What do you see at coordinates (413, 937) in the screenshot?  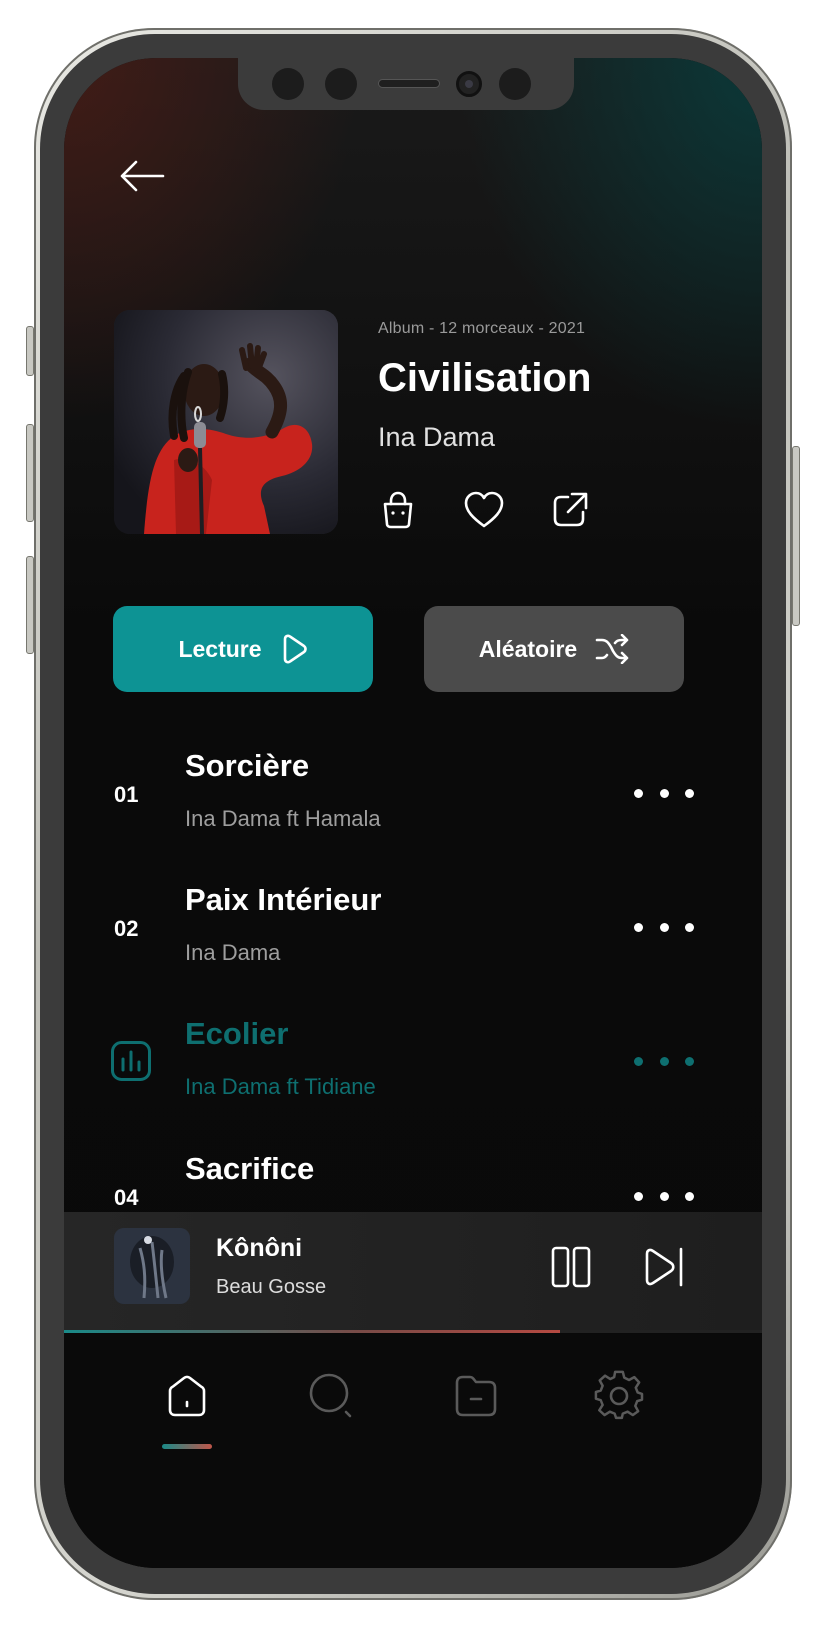 I see `track-row: 02 Paix Intérieur Ina Dama` at bounding box center [413, 937].